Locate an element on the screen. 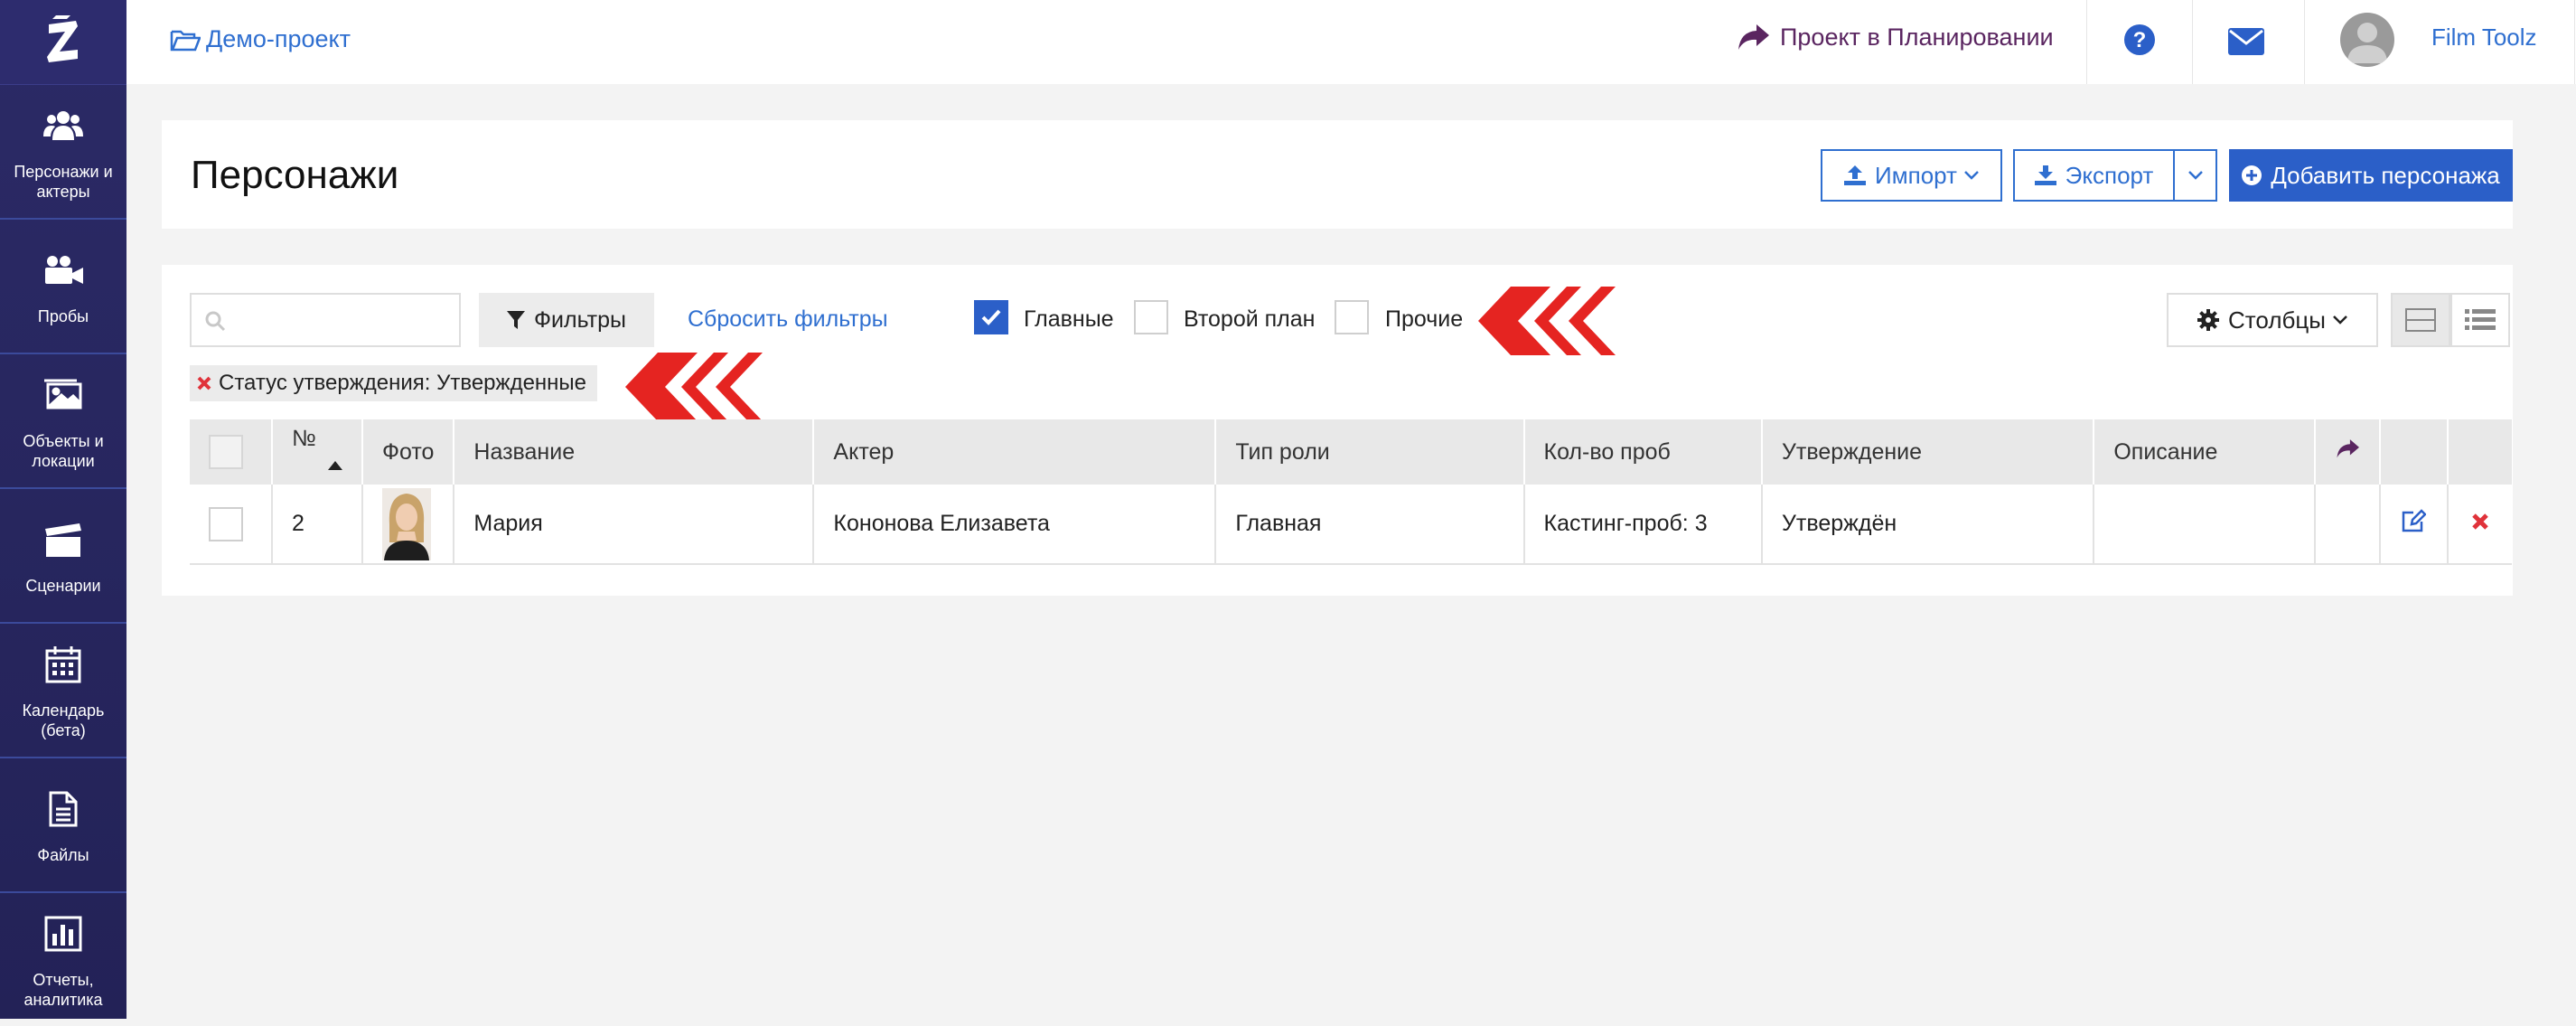  column-header-tests: Кол-во проб is located at coordinates (1643, 452).